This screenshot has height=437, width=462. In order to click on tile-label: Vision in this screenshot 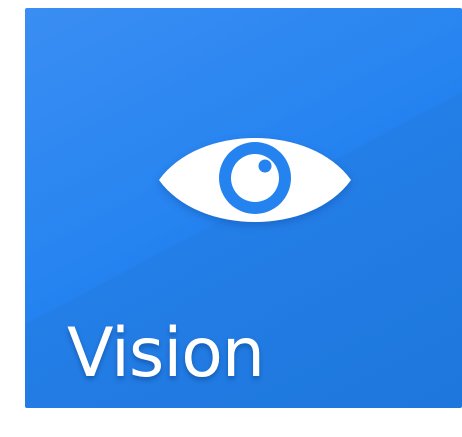, I will do `click(166, 353)`.